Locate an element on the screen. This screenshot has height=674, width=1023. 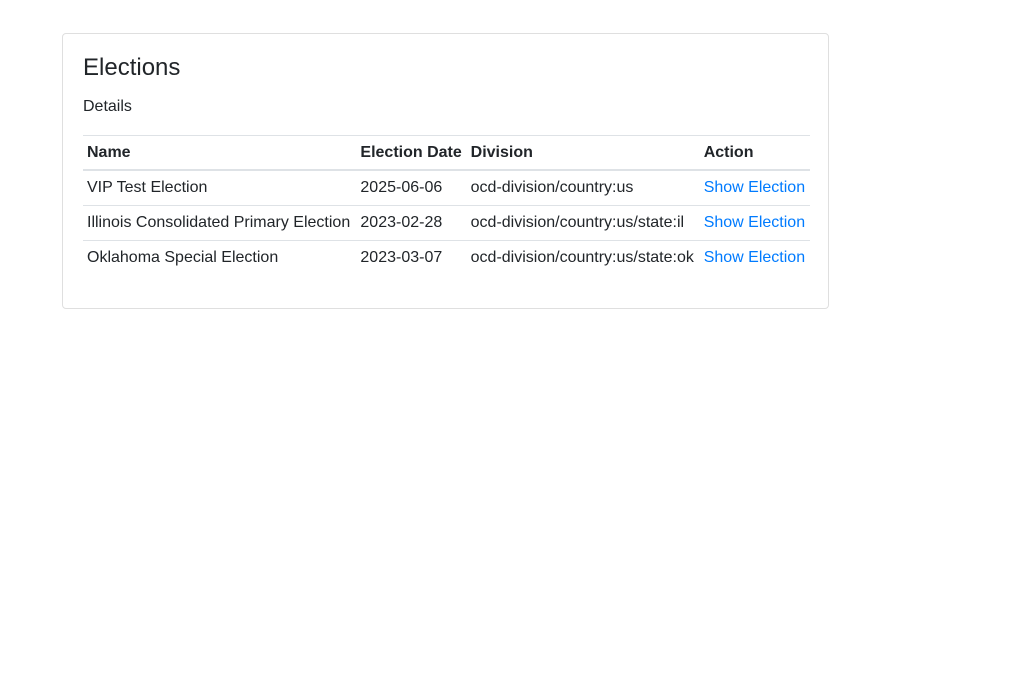
election-date-cell: 2023-03-07 is located at coordinates (411, 257).